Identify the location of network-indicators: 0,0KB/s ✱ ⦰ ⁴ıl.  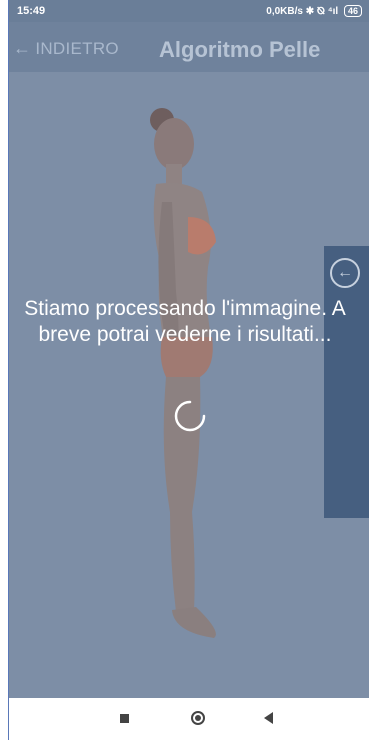
(302, 11).